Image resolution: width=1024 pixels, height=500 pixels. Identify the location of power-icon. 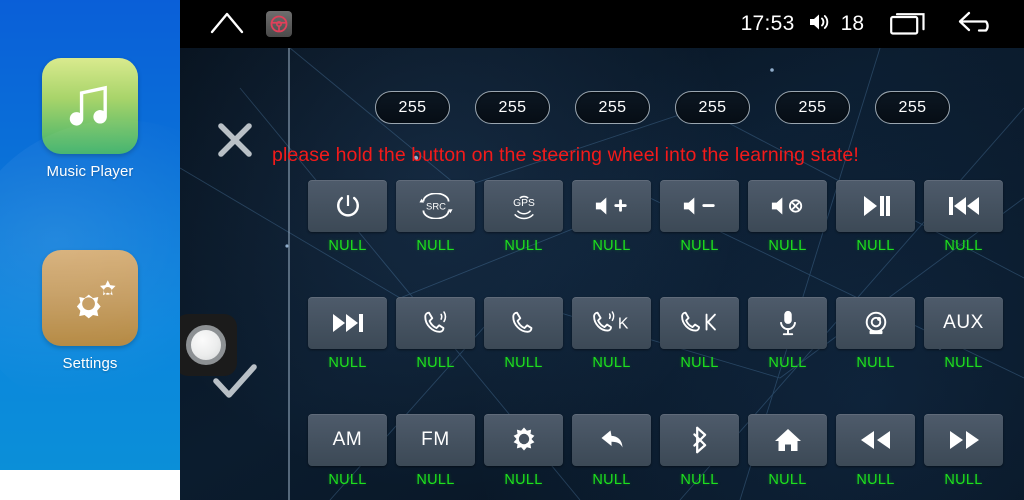
(347, 206).